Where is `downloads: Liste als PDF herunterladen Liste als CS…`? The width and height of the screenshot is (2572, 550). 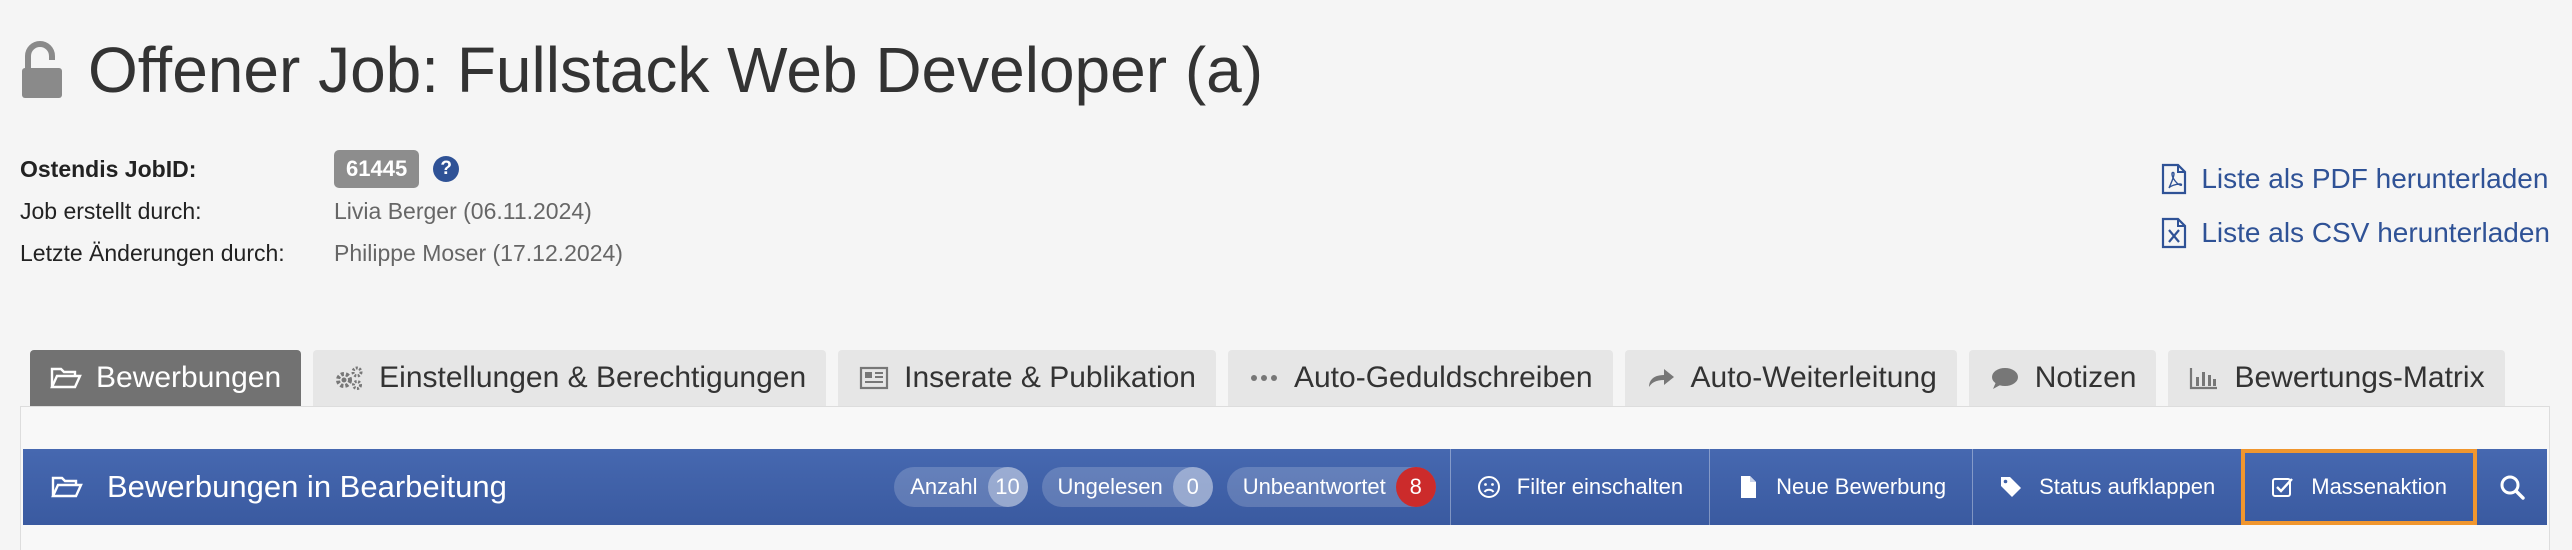
downloads: Liste als PDF herunterladen Liste als CS… is located at coordinates (2355, 206).